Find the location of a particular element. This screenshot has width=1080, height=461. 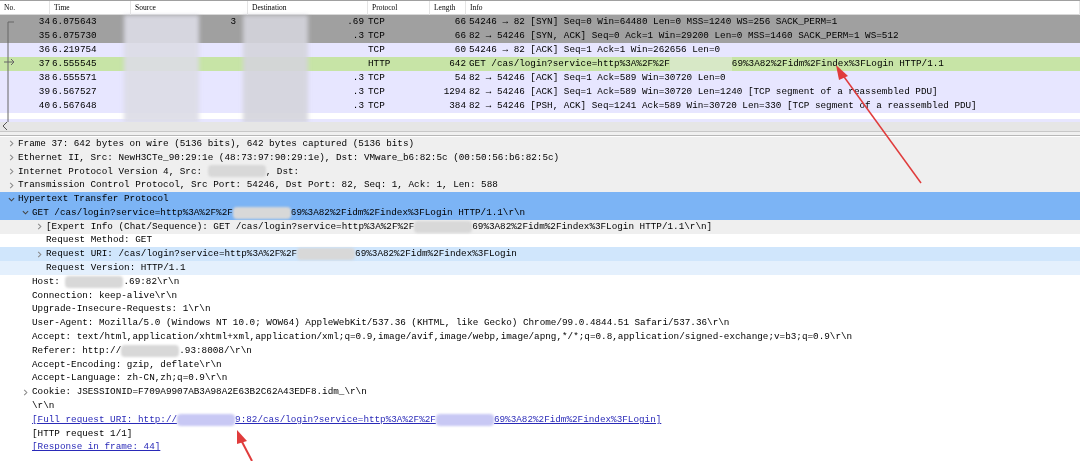

table-cell-text: HTTP is located at coordinates (380, 64).